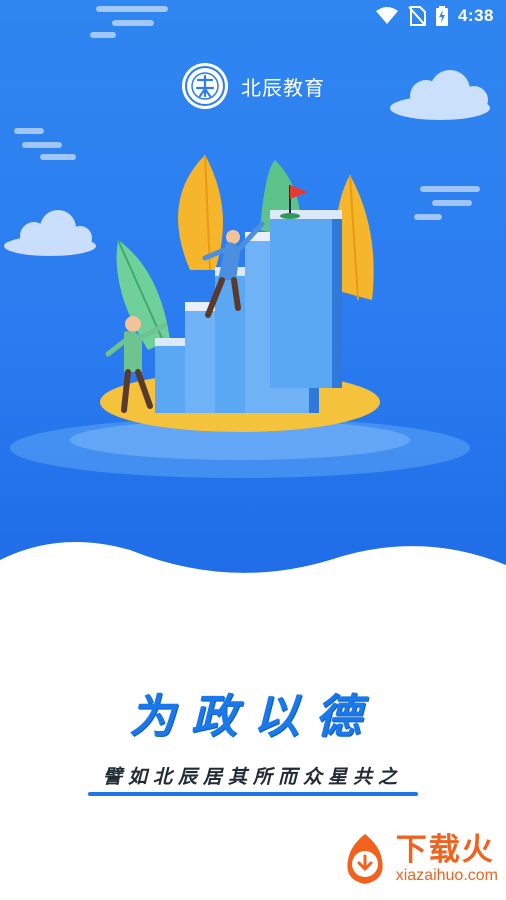 Image resolution: width=506 pixels, height=900 pixels. What do you see at coordinates (252, 777) in the screenshot?
I see `slogan-subtitle: 譬如北辰居其所而众星共之` at bounding box center [252, 777].